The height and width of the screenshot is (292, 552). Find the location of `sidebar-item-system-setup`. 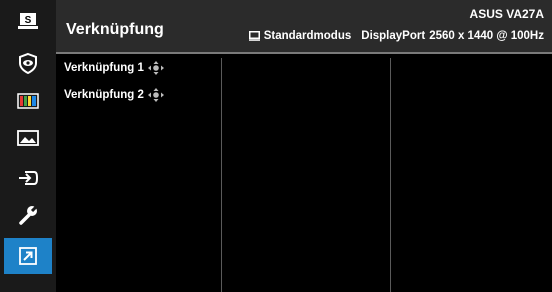

sidebar-item-system-setup is located at coordinates (28, 215).